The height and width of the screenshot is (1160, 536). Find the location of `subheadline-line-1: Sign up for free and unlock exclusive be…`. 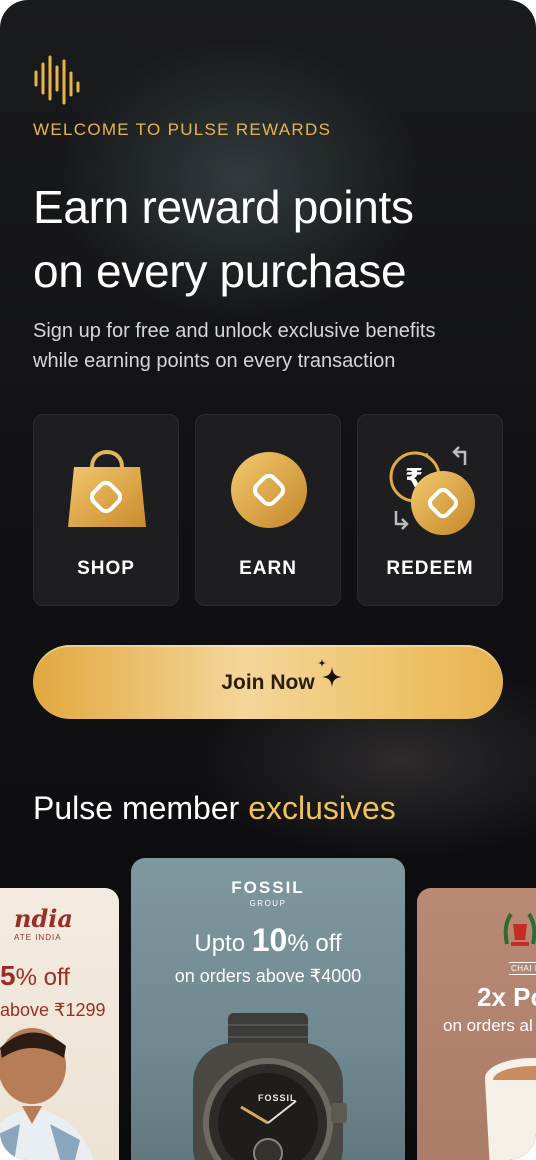

subheadline-line-1: Sign up for free and unlock exclusive be… is located at coordinates (234, 331).